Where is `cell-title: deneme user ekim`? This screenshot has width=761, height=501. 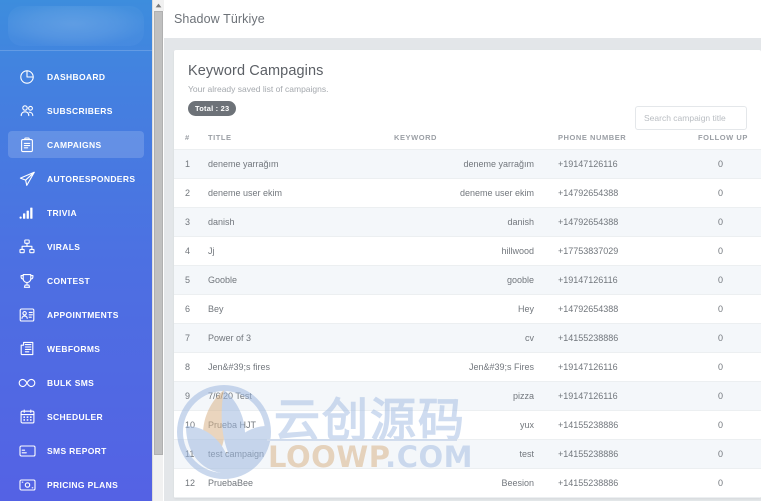 cell-title: deneme user ekim is located at coordinates (298, 193).